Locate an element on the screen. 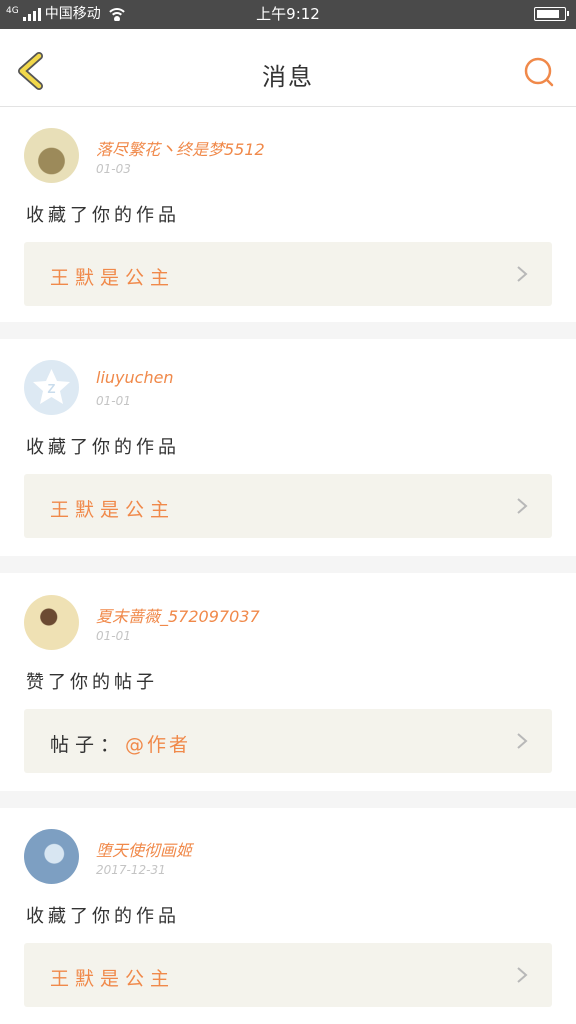  notification-action: 赞了你的帖子 is located at coordinates (92, 682).